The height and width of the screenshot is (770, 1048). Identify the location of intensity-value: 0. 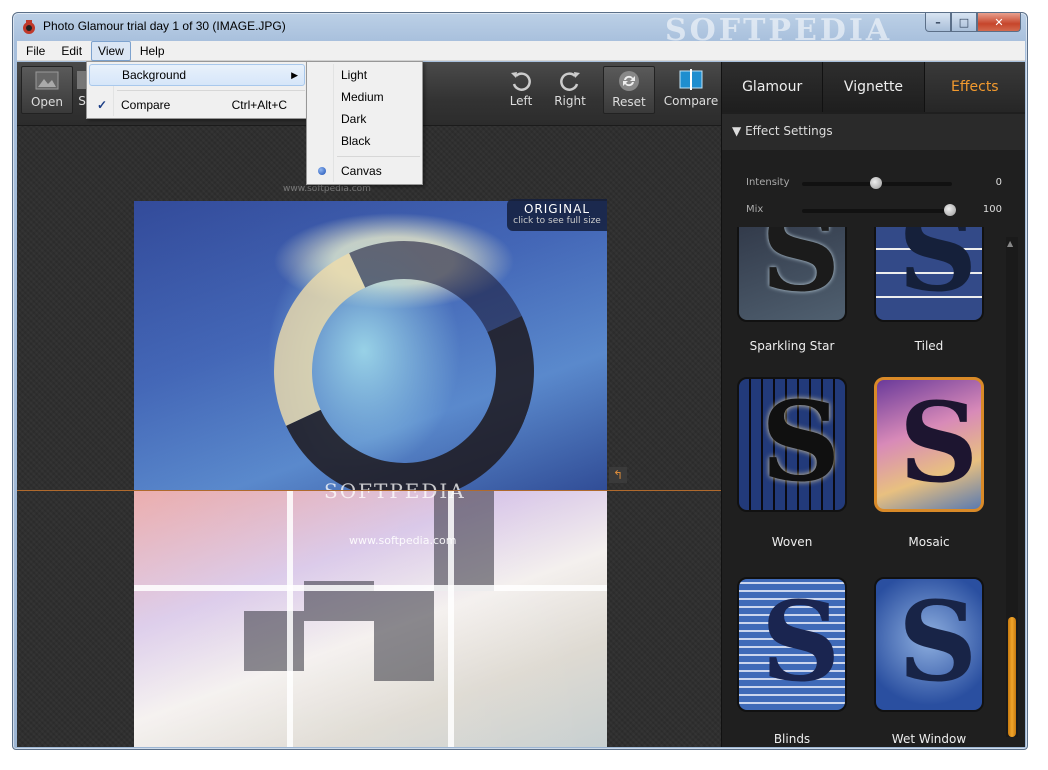
(998, 182).